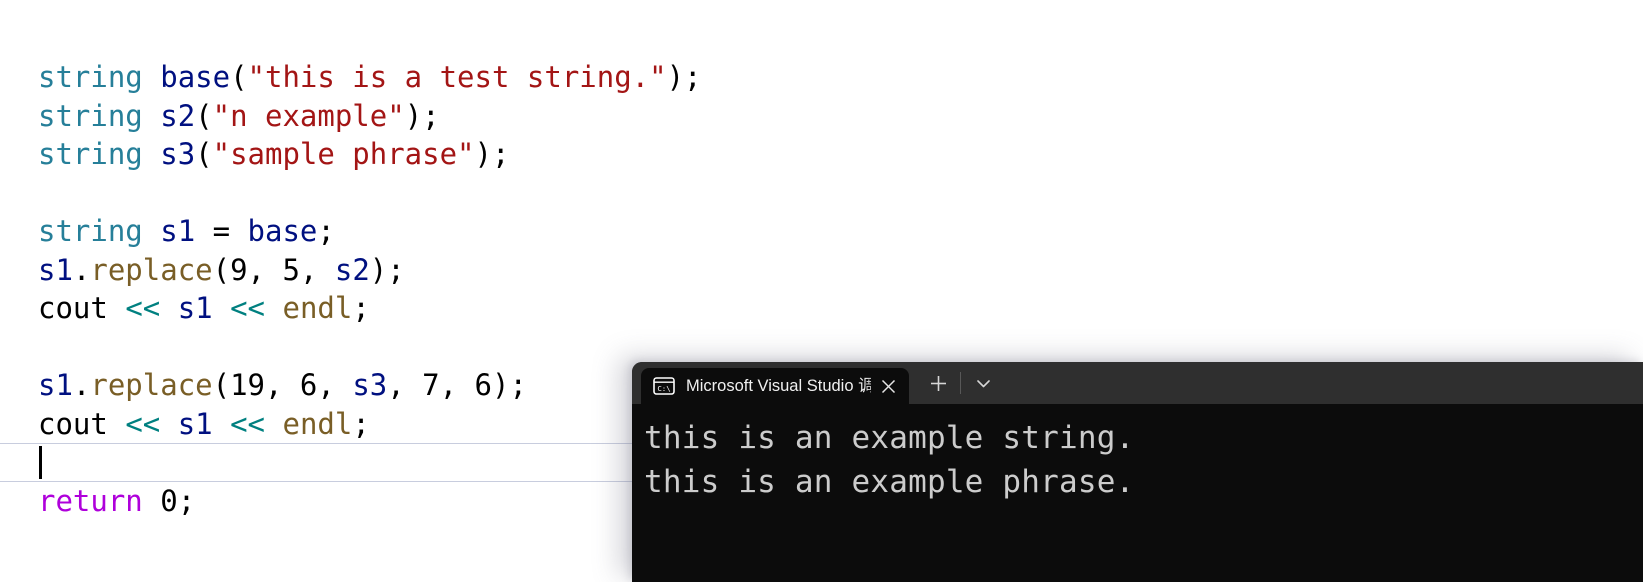  What do you see at coordinates (821, 308) in the screenshot?
I see `code-line: cout << s1 << endl;` at bounding box center [821, 308].